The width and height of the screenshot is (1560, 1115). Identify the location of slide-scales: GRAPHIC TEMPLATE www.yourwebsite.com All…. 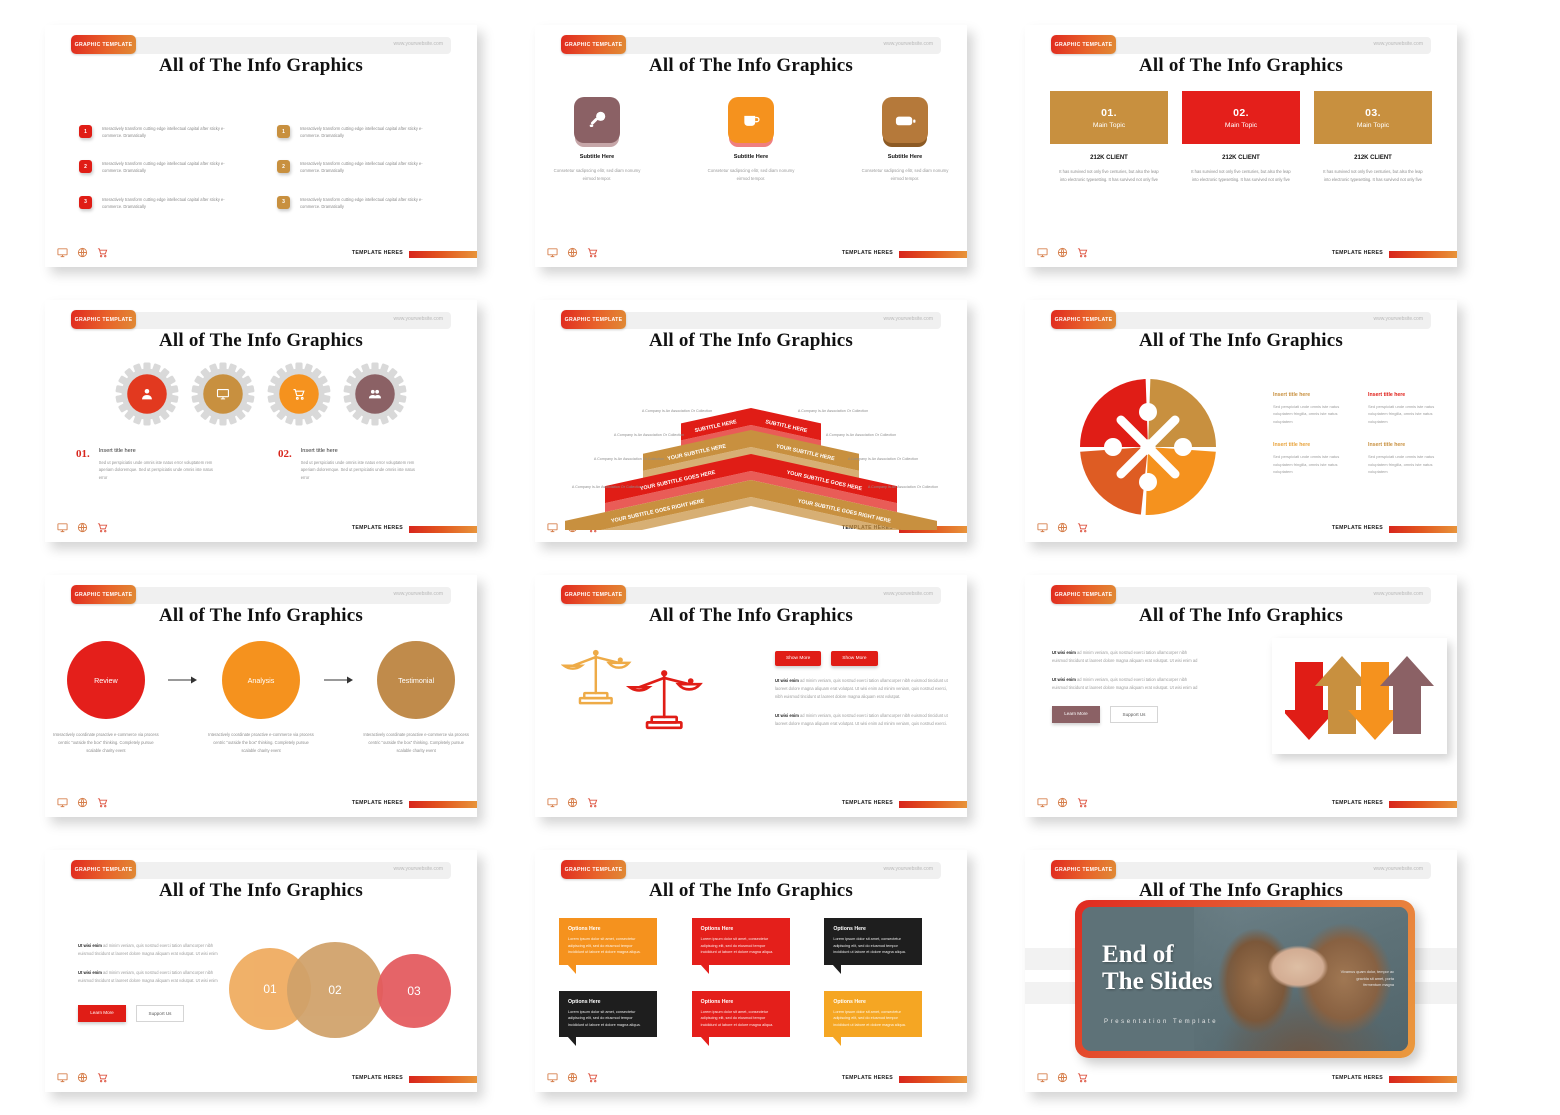
(751, 696).